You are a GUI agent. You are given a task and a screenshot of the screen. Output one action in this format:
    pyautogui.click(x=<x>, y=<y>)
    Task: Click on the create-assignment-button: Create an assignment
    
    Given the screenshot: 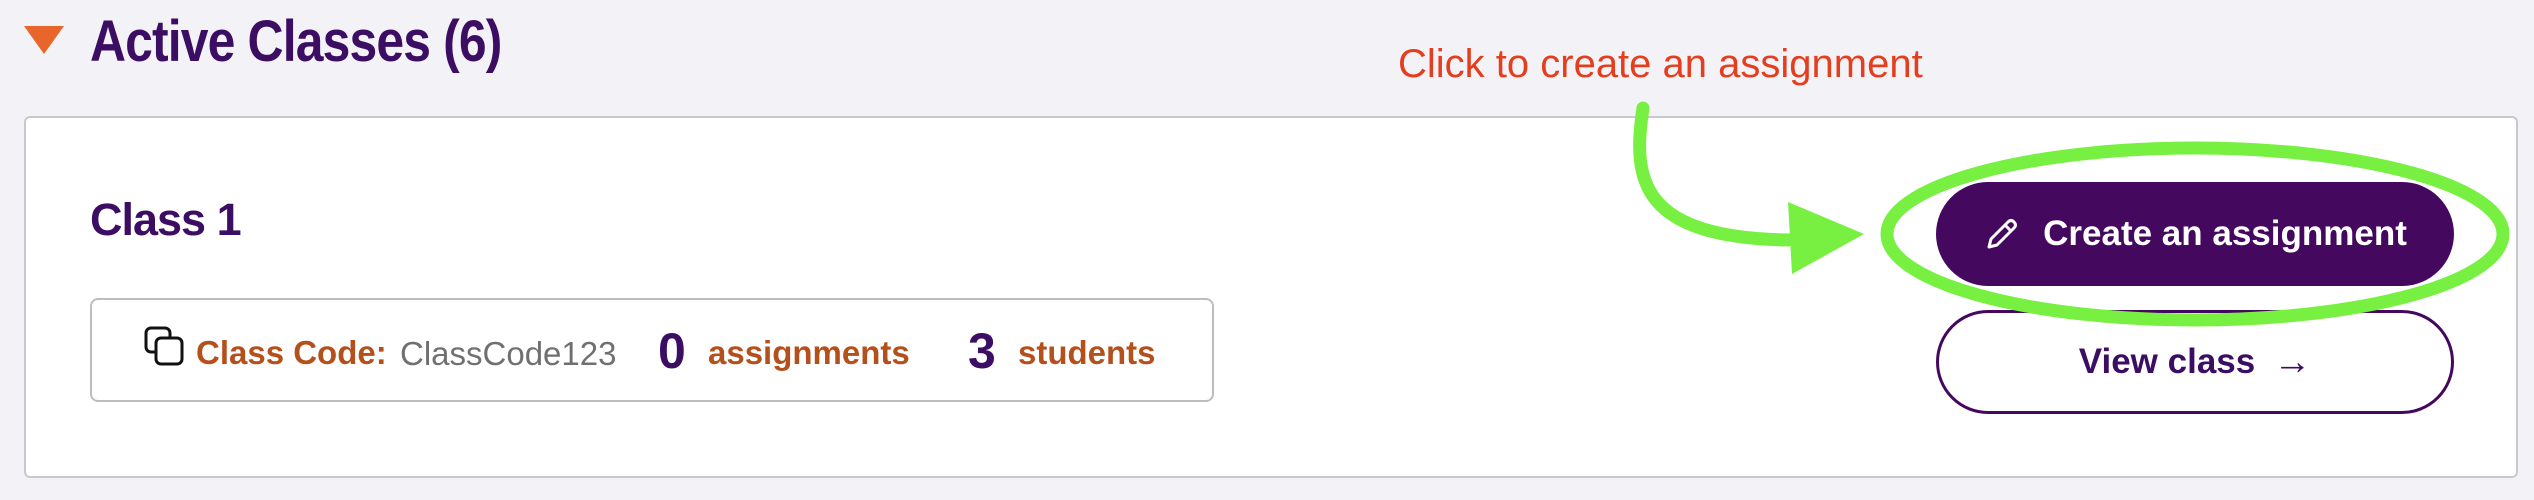 What is the action you would take?
    pyautogui.click(x=2195, y=234)
    